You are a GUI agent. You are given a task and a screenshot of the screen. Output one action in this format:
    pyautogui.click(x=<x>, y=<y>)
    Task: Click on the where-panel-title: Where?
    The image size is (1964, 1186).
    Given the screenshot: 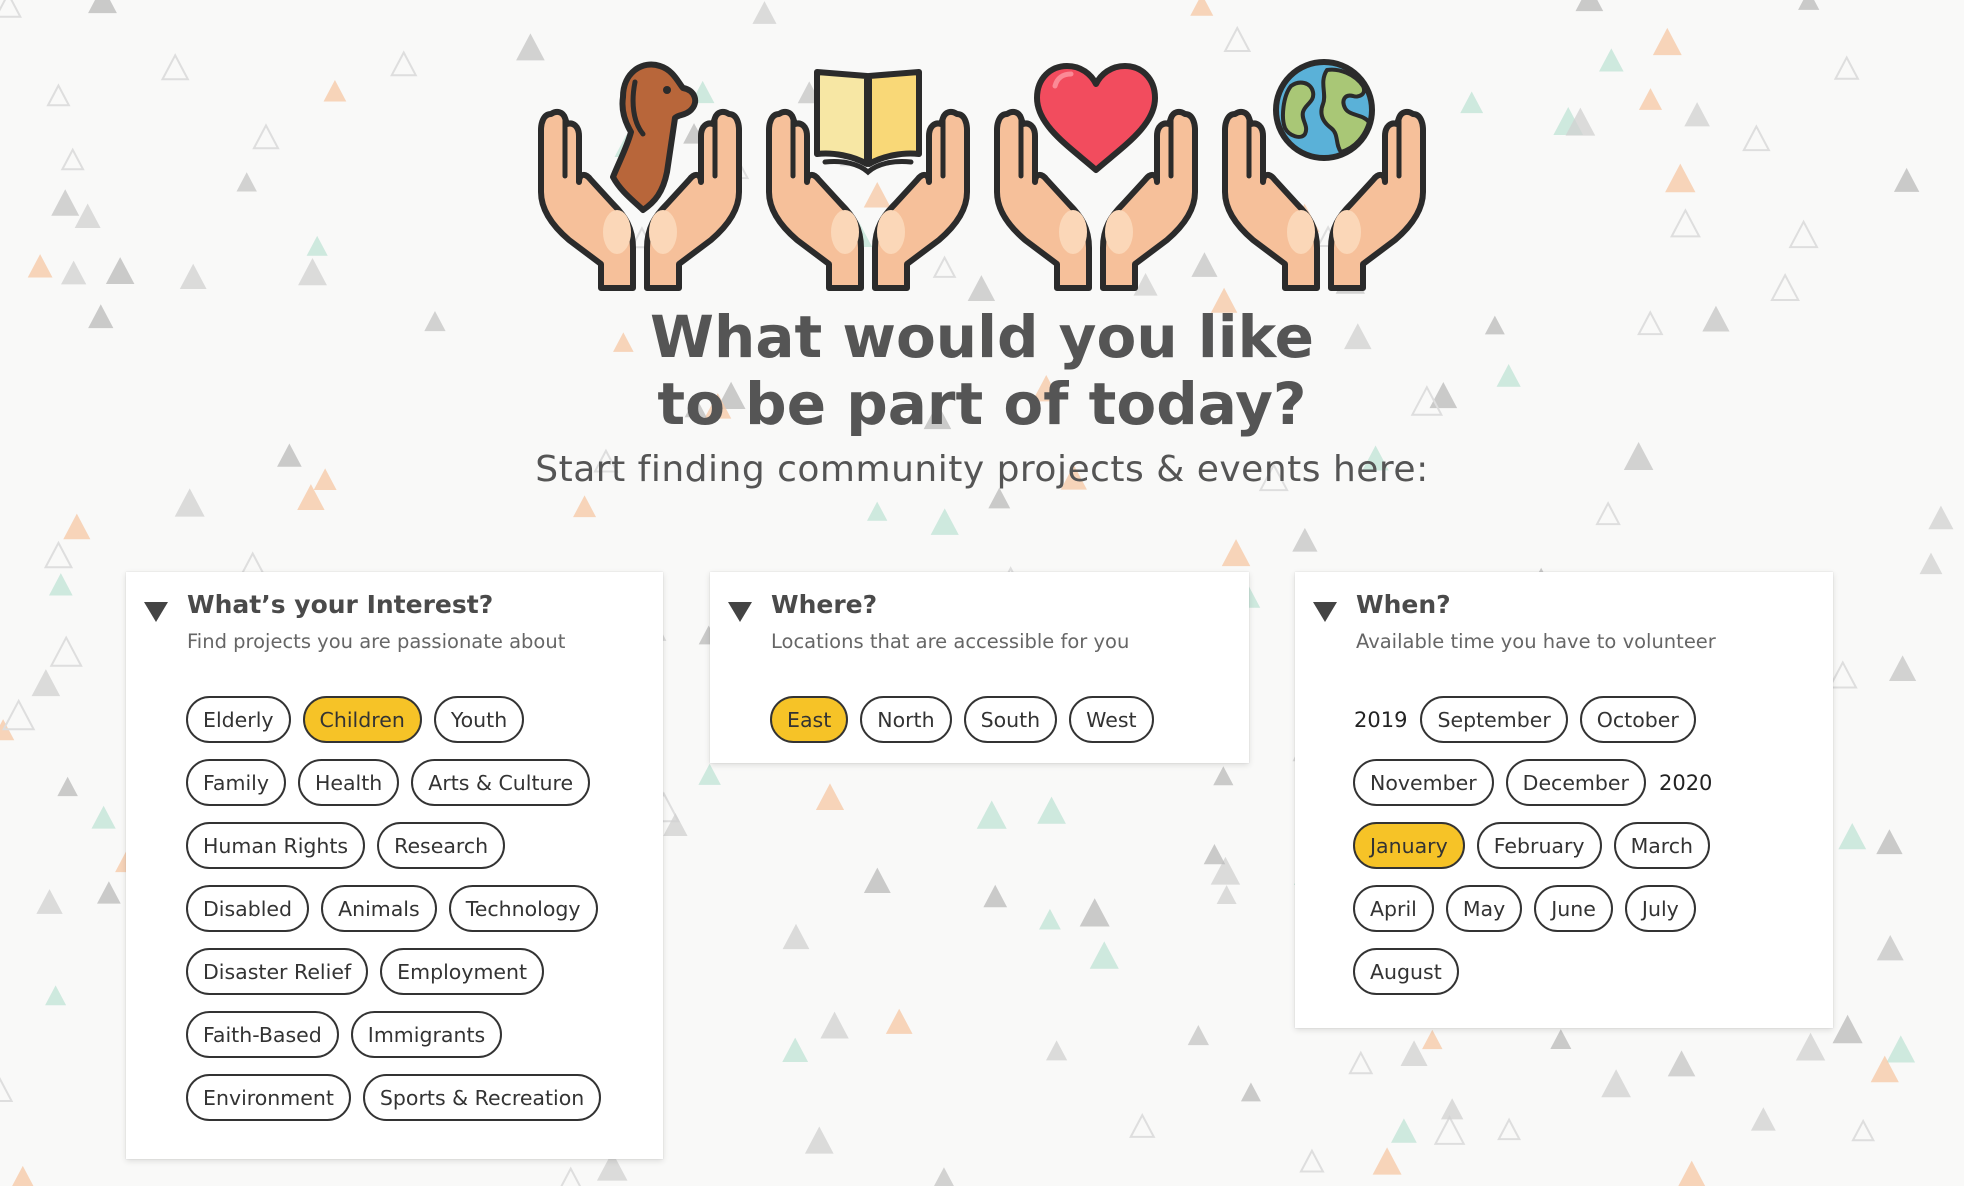 What is the action you would take?
    pyautogui.click(x=824, y=604)
    